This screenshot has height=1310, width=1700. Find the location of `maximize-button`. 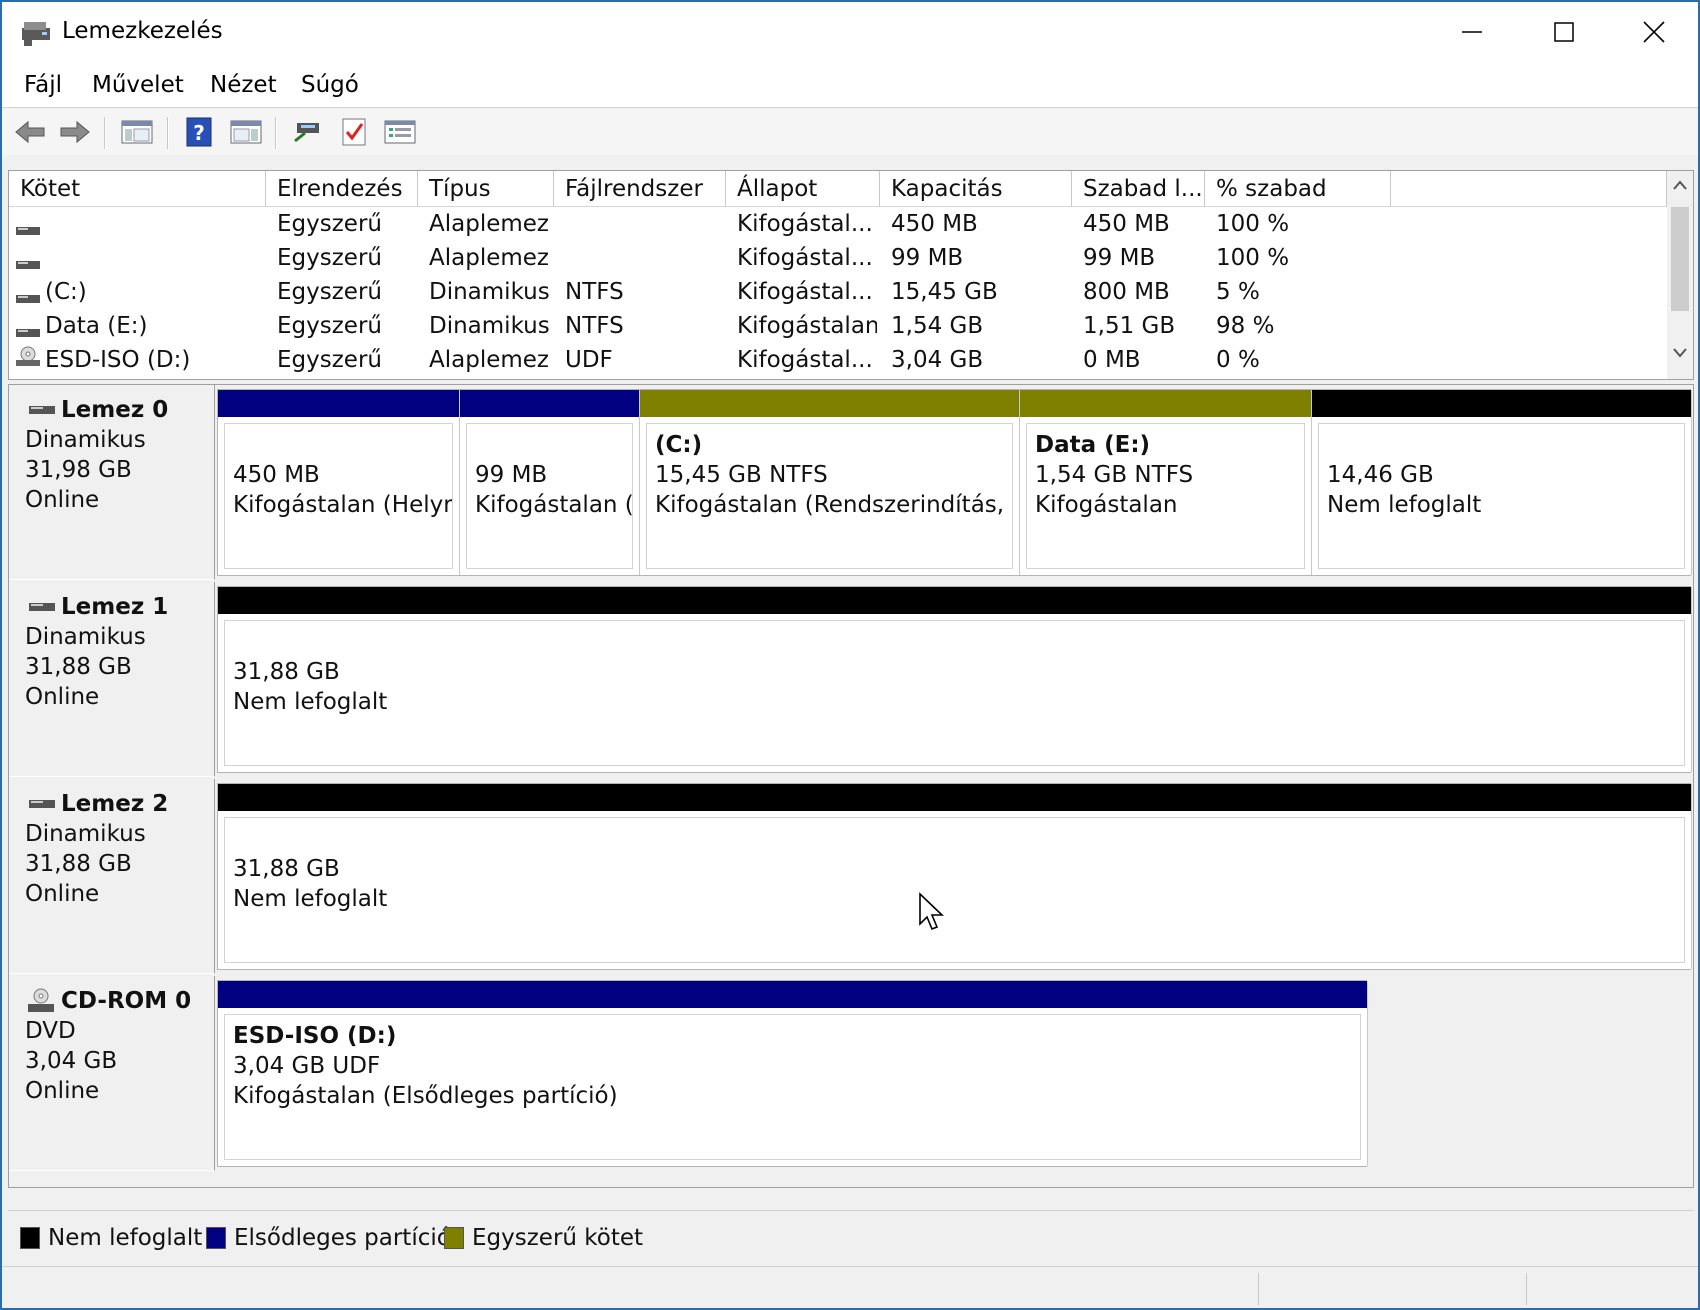

maximize-button is located at coordinates (1564, 32).